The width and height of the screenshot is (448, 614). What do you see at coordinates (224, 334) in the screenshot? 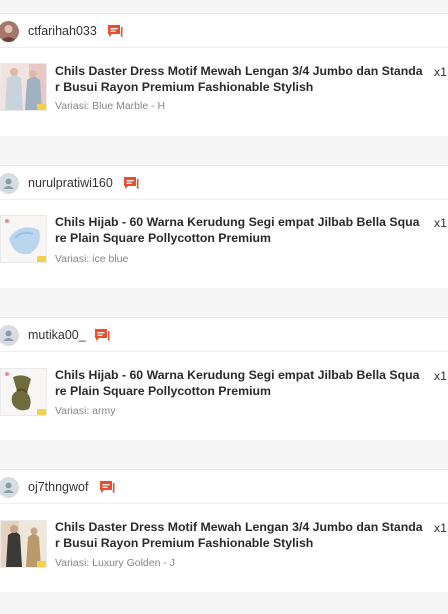
I see `order-header: mutika00_` at bounding box center [224, 334].